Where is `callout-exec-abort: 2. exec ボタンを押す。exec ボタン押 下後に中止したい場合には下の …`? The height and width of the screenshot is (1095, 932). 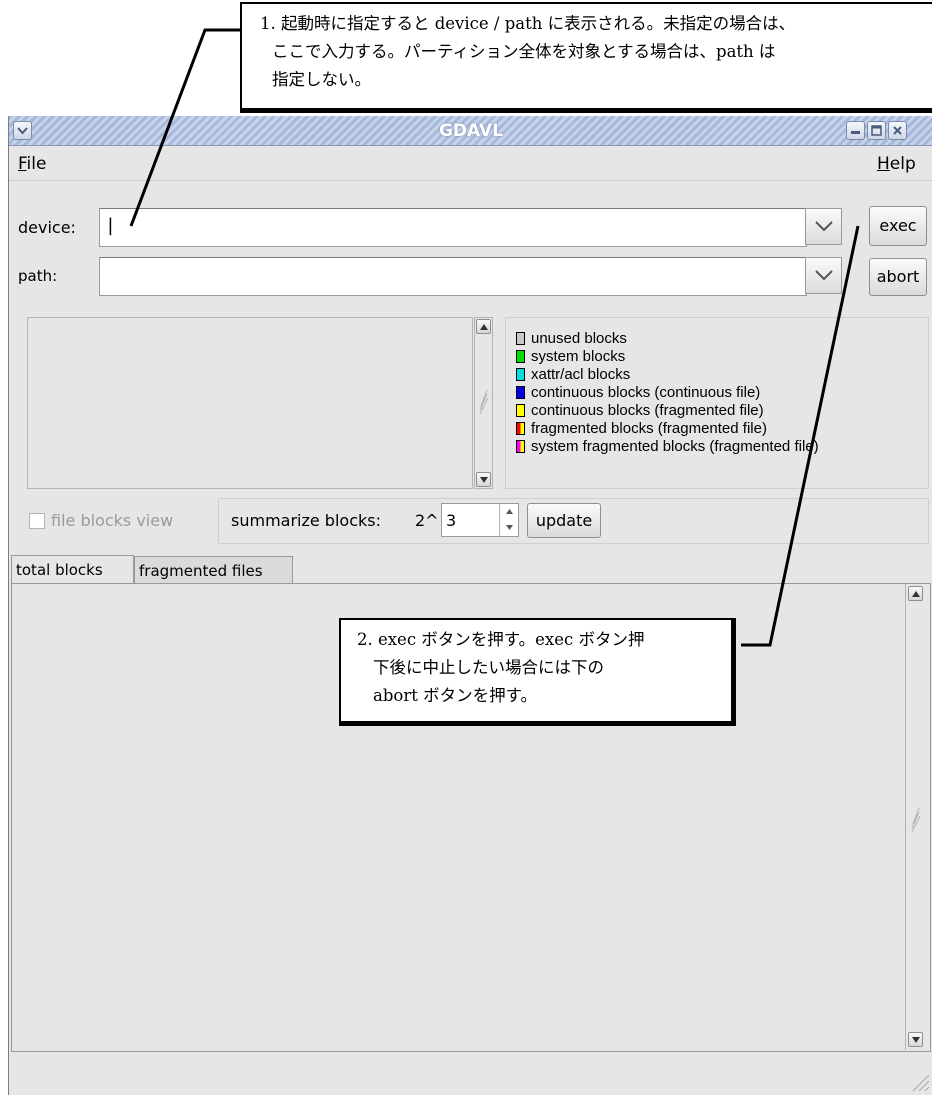
callout-exec-abort: 2. exec ボタンを押す。exec ボタン押 下後に中止したい場合には下の … is located at coordinates (537, 672).